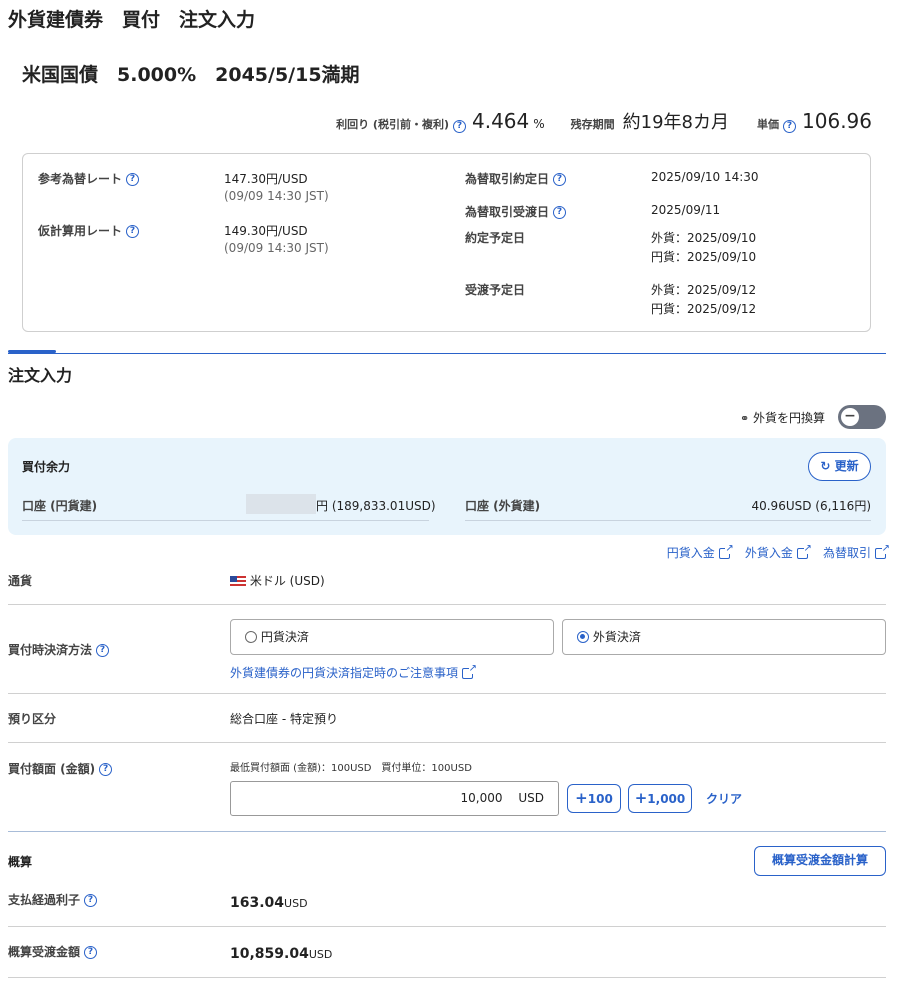 The image size is (906, 990). What do you see at coordinates (59, 649) in the screenshot?
I see `settlement-label: 買付時決済方法?` at bounding box center [59, 649].